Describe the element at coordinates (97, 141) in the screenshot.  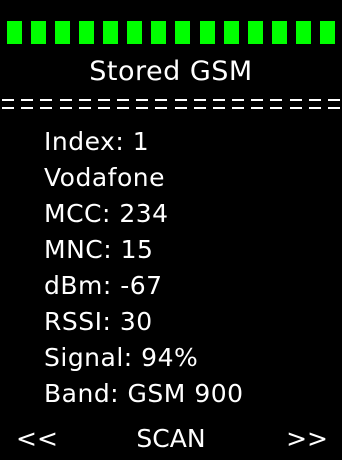
I see `index-value: Index: 1` at that location.